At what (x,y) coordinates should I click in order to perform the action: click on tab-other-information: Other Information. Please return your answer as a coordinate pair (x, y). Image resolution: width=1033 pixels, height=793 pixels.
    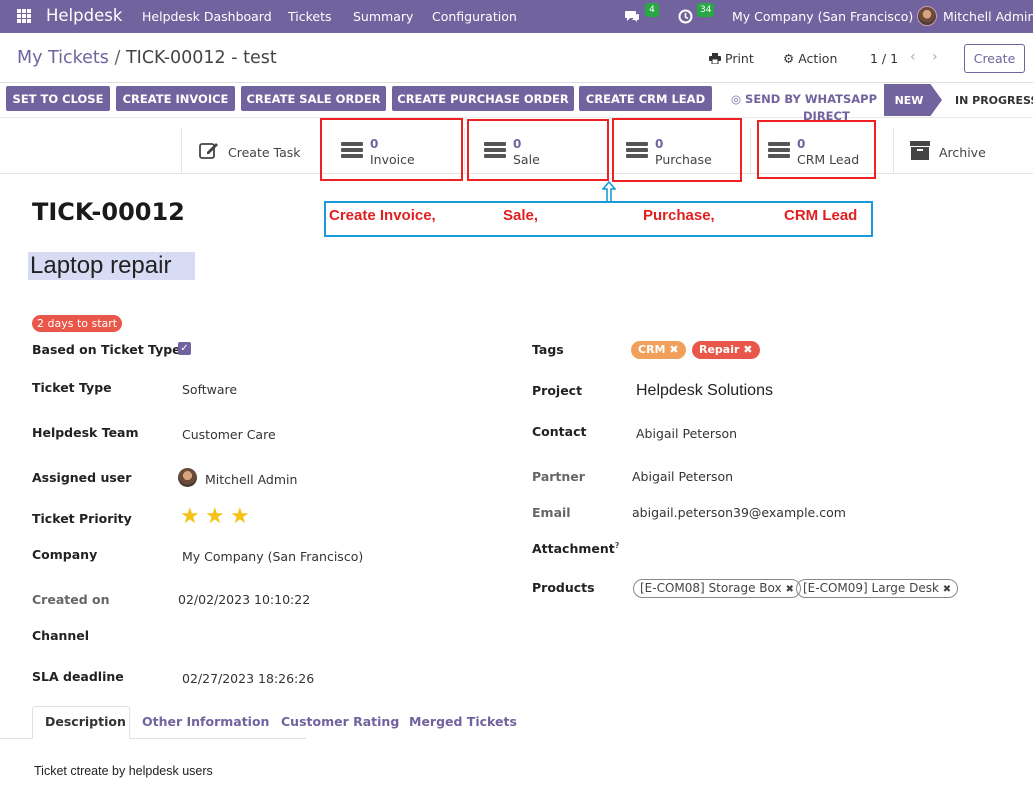
    Looking at the image, I should click on (205, 721).